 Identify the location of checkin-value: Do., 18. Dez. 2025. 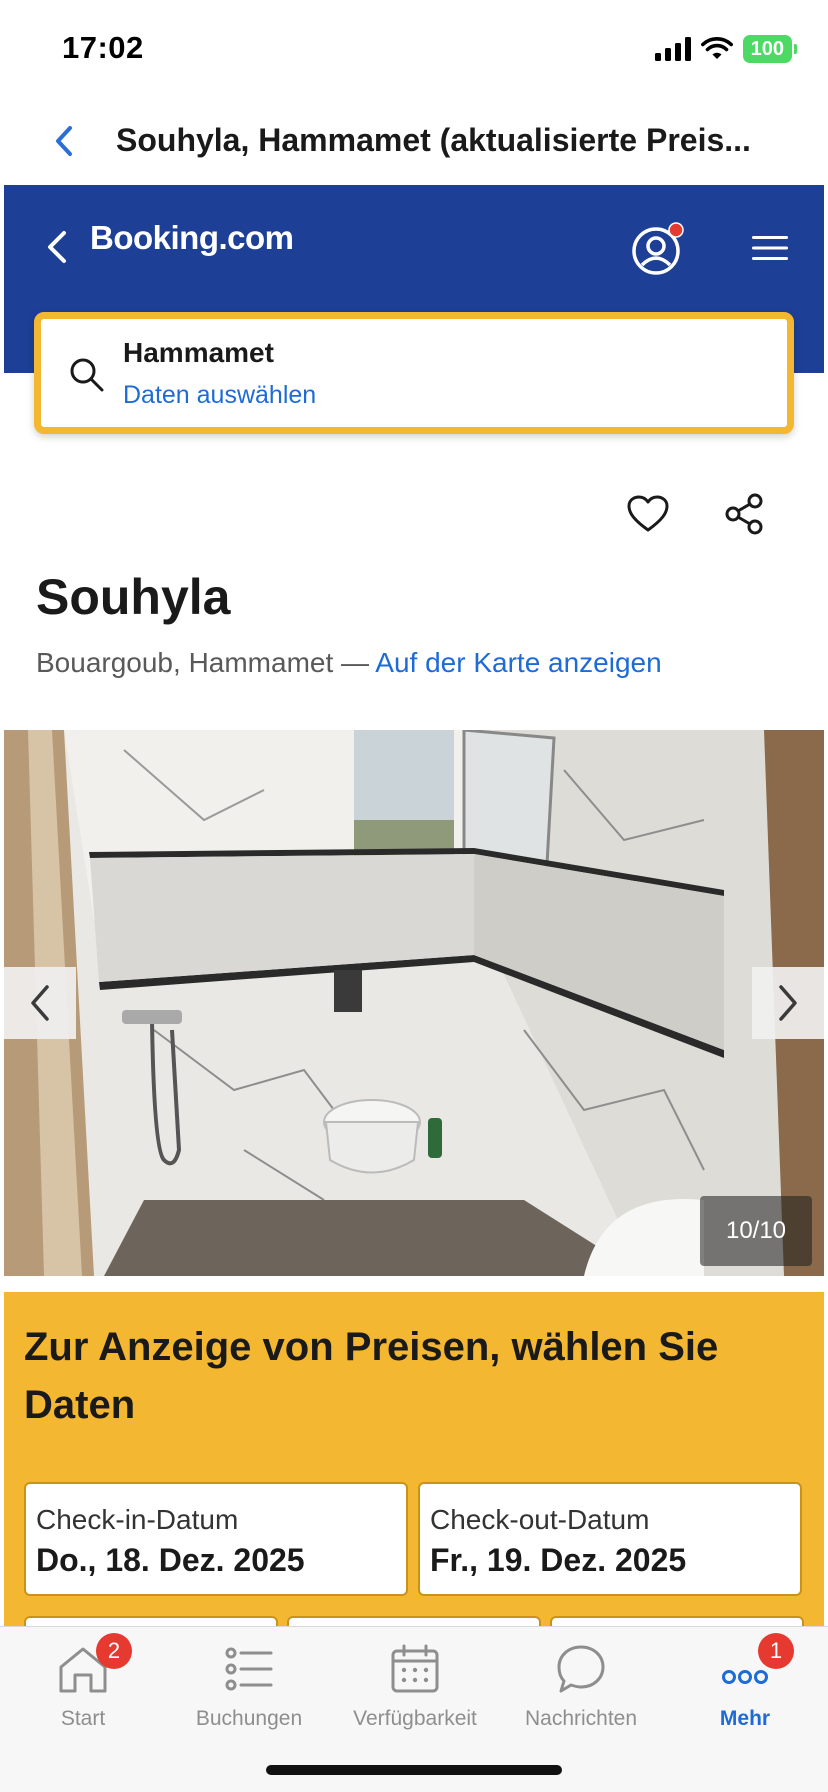
(170, 1560).